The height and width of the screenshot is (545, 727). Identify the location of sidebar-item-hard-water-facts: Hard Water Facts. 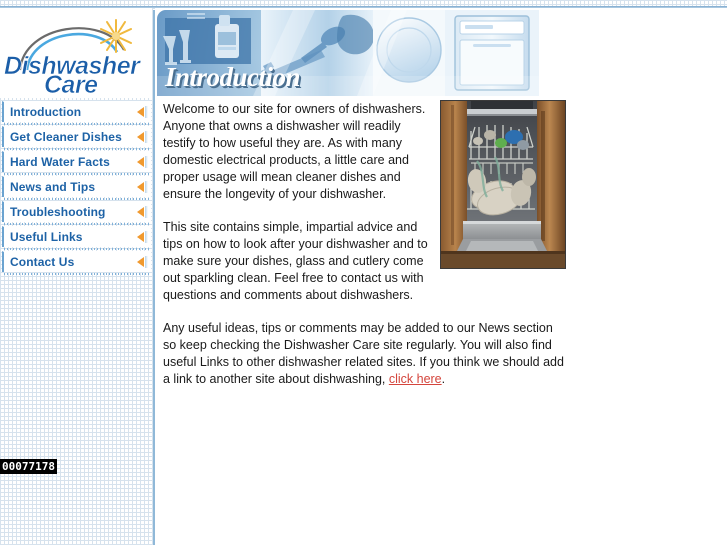
(76, 163).